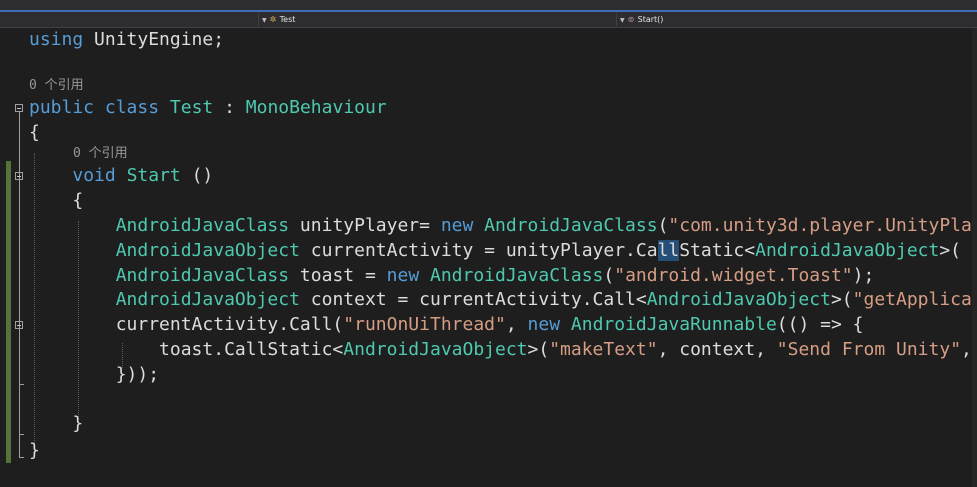  Describe the element at coordinates (8, 312) in the screenshot. I see `change-indicator-bar` at that location.